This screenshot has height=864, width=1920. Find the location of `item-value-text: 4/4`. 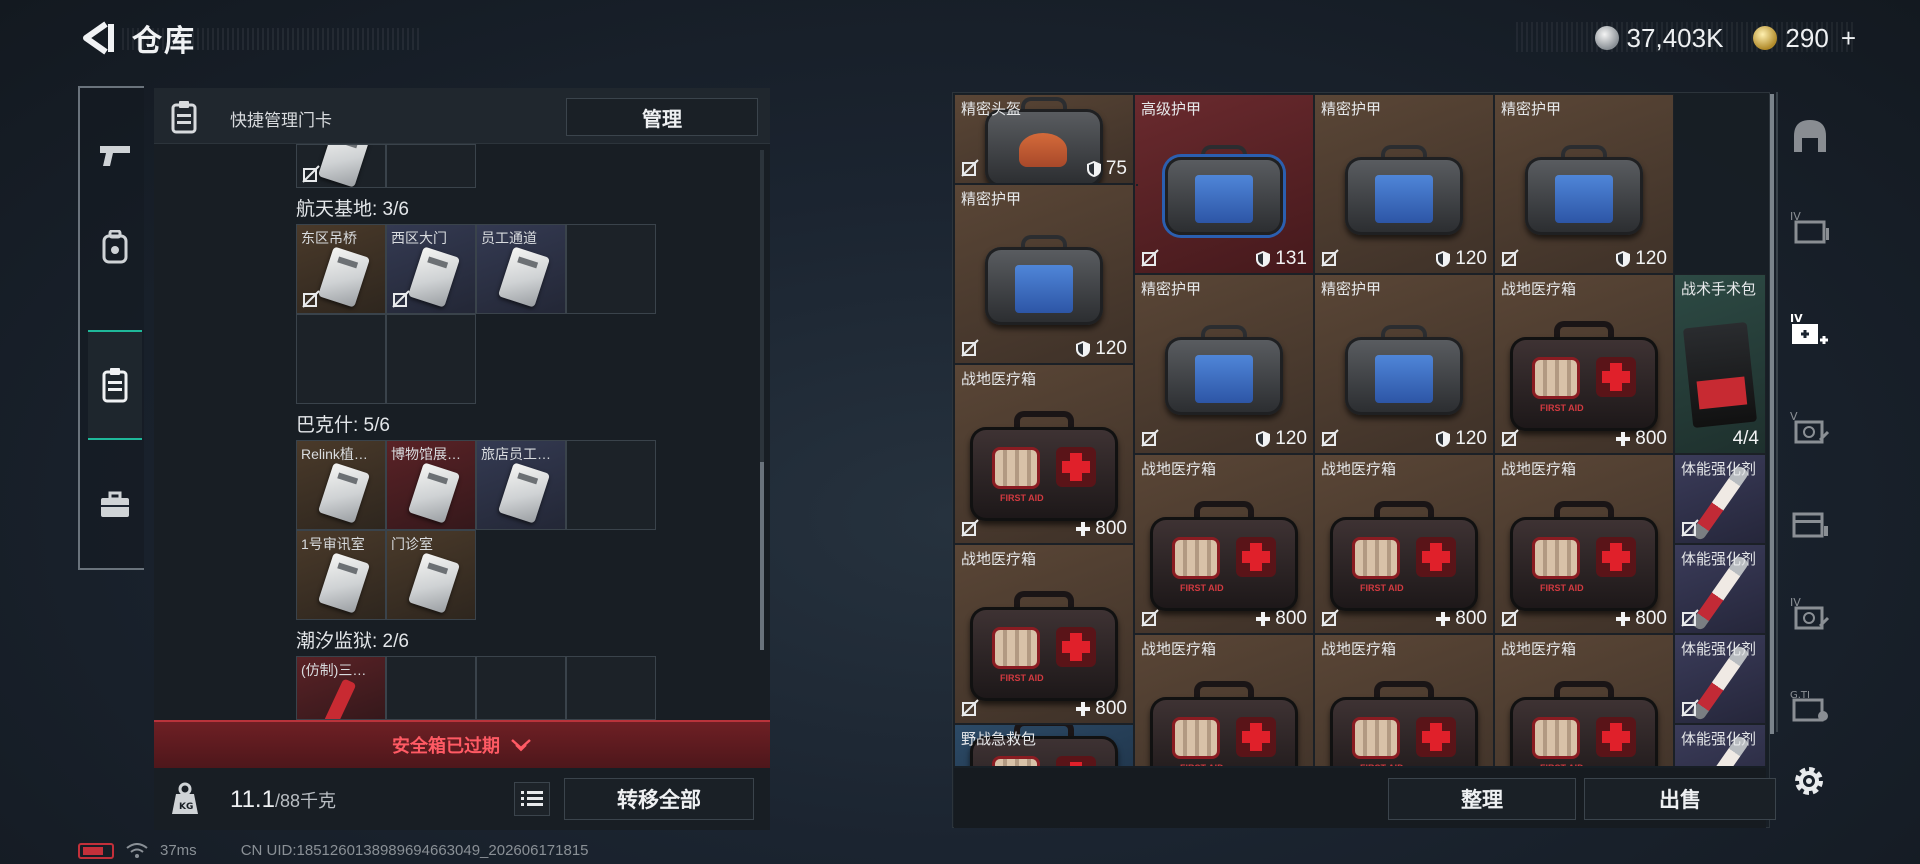

item-value-text: 4/4 is located at coordinates (1745, 438).